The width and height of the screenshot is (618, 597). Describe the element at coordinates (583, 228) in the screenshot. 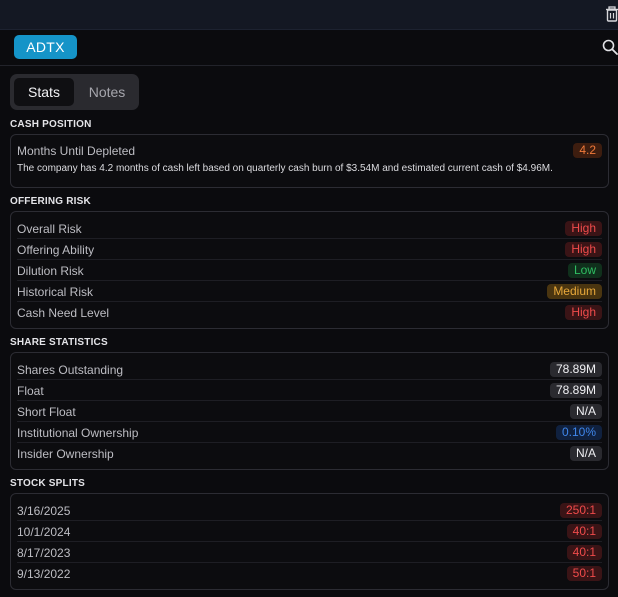

I see `overall-risk-badge: High` at that location.